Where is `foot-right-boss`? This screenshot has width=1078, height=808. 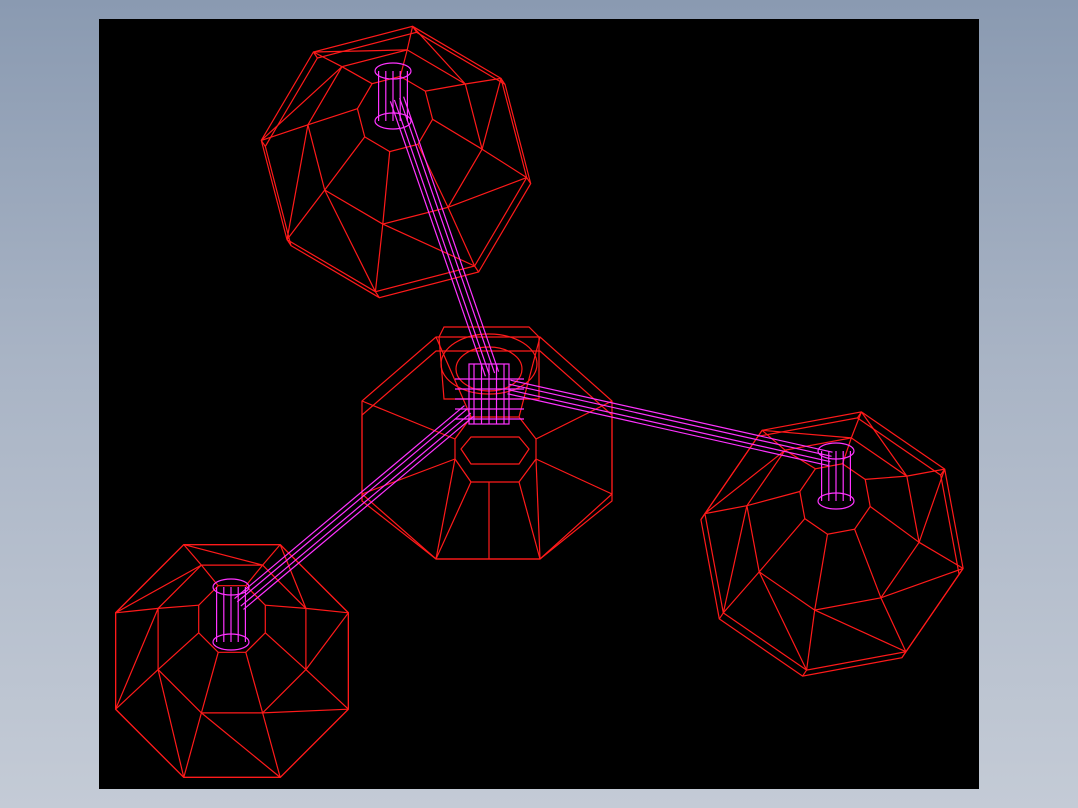 foot-right-boss is located at coordinates (835, 499).